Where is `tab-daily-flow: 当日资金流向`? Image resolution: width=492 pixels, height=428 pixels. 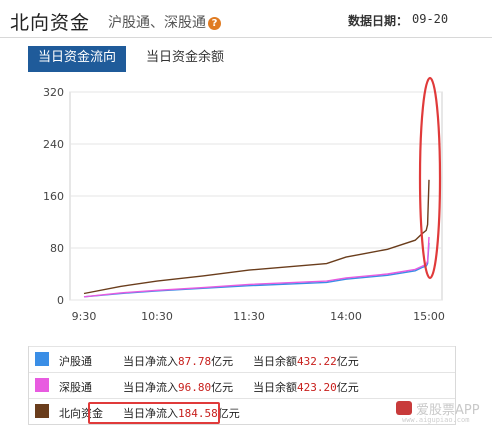
tab-daily-flow: 当日资金流向 is located at coordinates (77, 58).